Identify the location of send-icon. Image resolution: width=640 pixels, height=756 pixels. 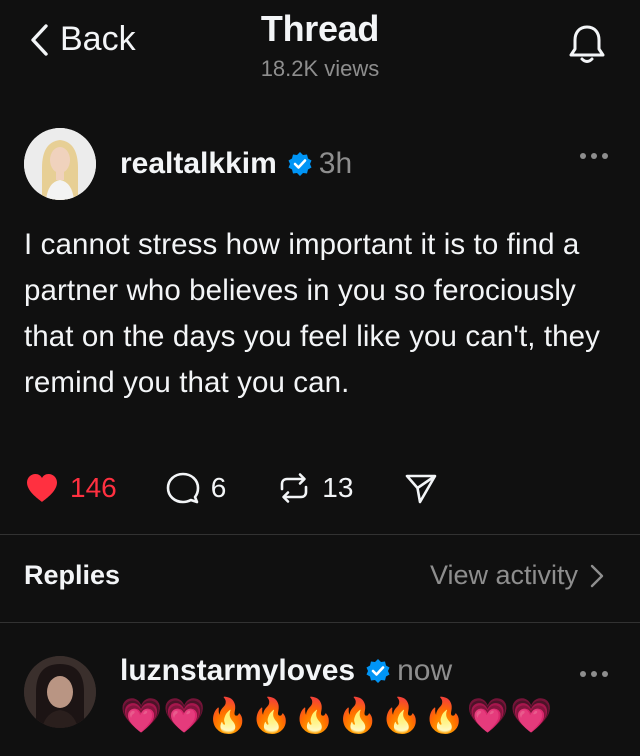
(421, 489).